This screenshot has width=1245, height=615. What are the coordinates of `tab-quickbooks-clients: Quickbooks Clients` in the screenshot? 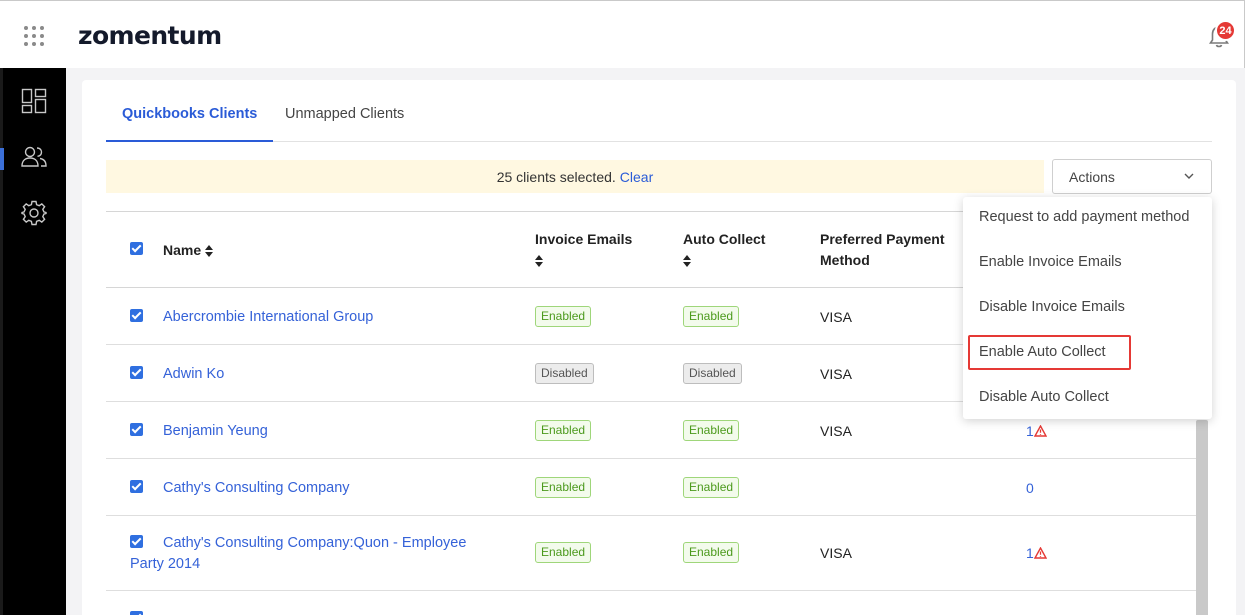 It's located at (190, 119).